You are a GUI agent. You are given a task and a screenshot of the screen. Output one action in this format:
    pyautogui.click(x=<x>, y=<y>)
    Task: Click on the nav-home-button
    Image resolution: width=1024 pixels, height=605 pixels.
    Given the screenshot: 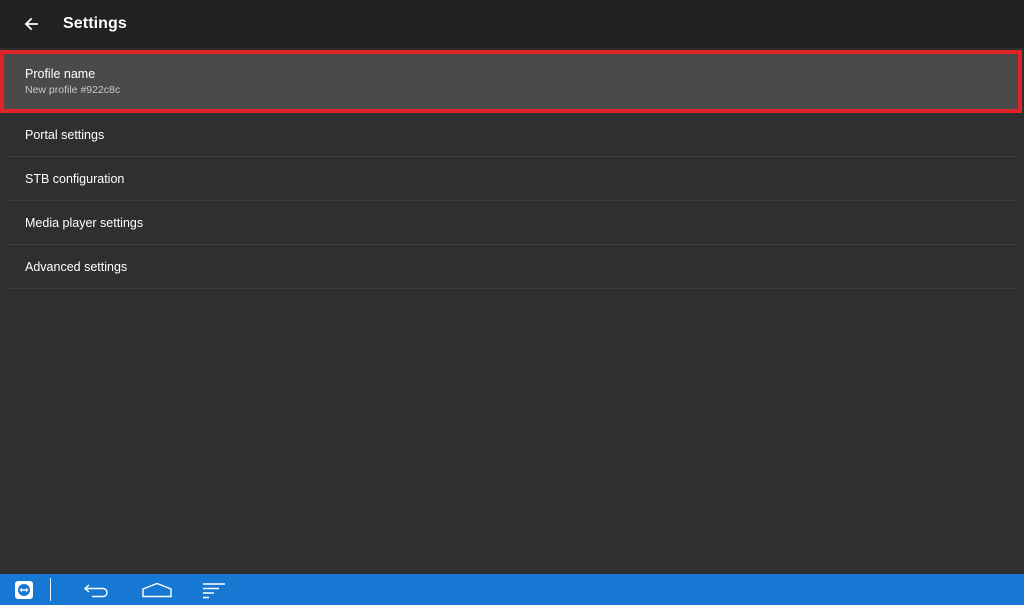 What is the action you would take?
    pyautogui.click(x=157, y=589)
    